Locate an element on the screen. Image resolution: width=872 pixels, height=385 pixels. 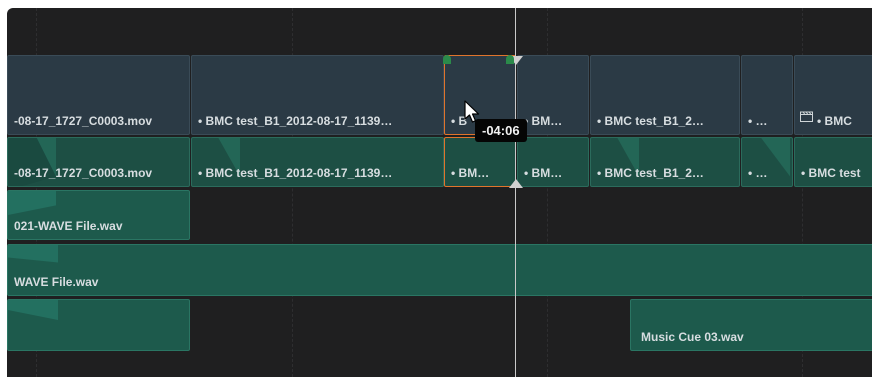
audio-clip: Music Cue 03.wav is located at coordinates (751, 325).